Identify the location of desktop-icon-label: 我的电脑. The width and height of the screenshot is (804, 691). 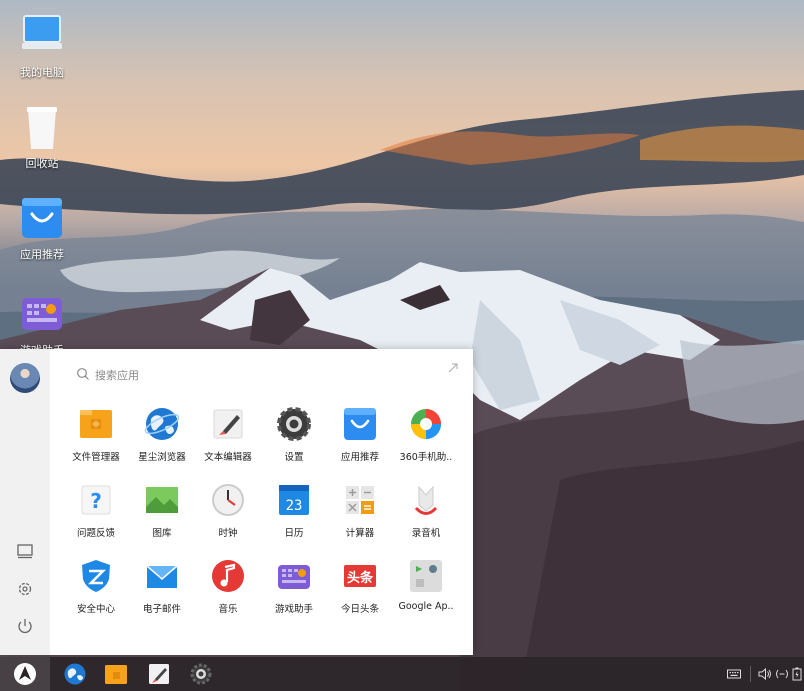
(42, 72).